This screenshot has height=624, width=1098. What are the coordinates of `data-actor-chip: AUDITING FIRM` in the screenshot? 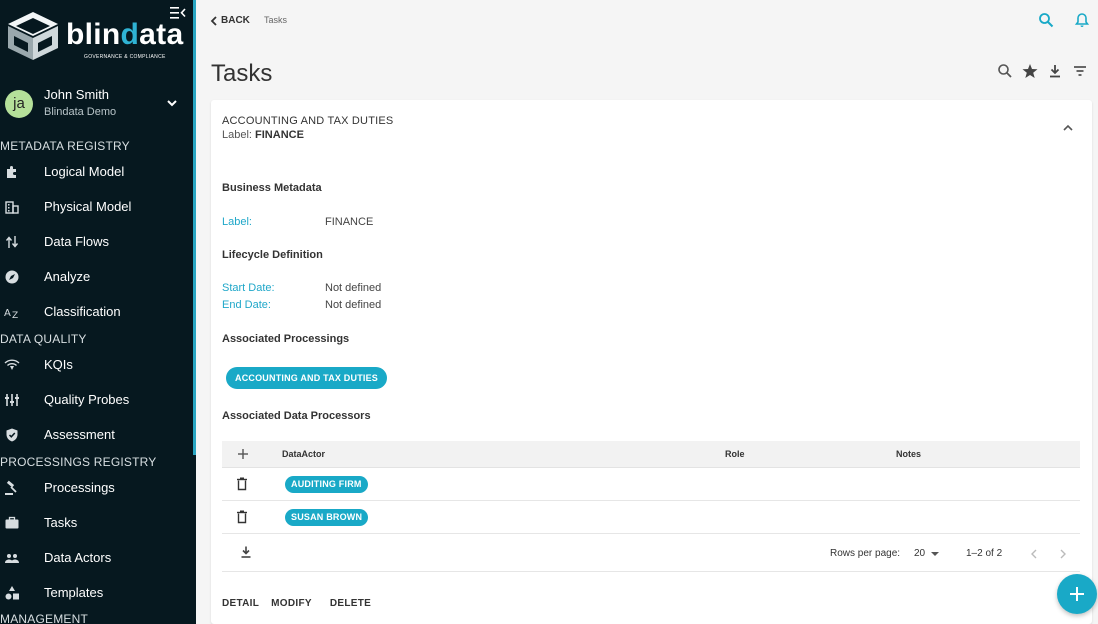 It's located at (326, 484).